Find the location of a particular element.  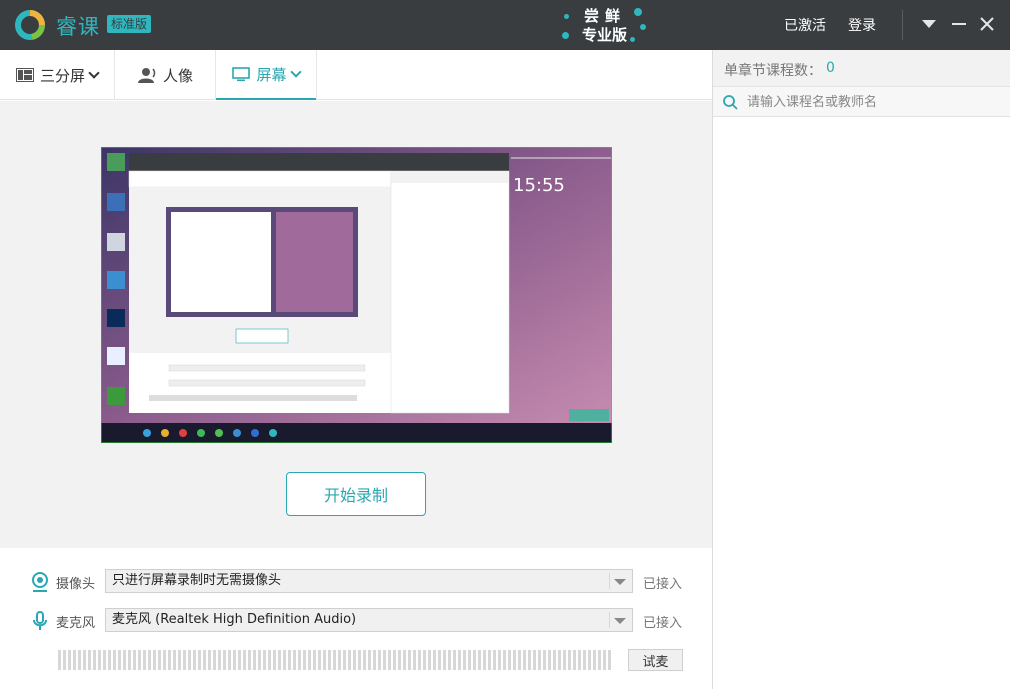

microphone-select-value: 麦克风 (Realtek High Definition Audio) is located at coordinates (234, 619).